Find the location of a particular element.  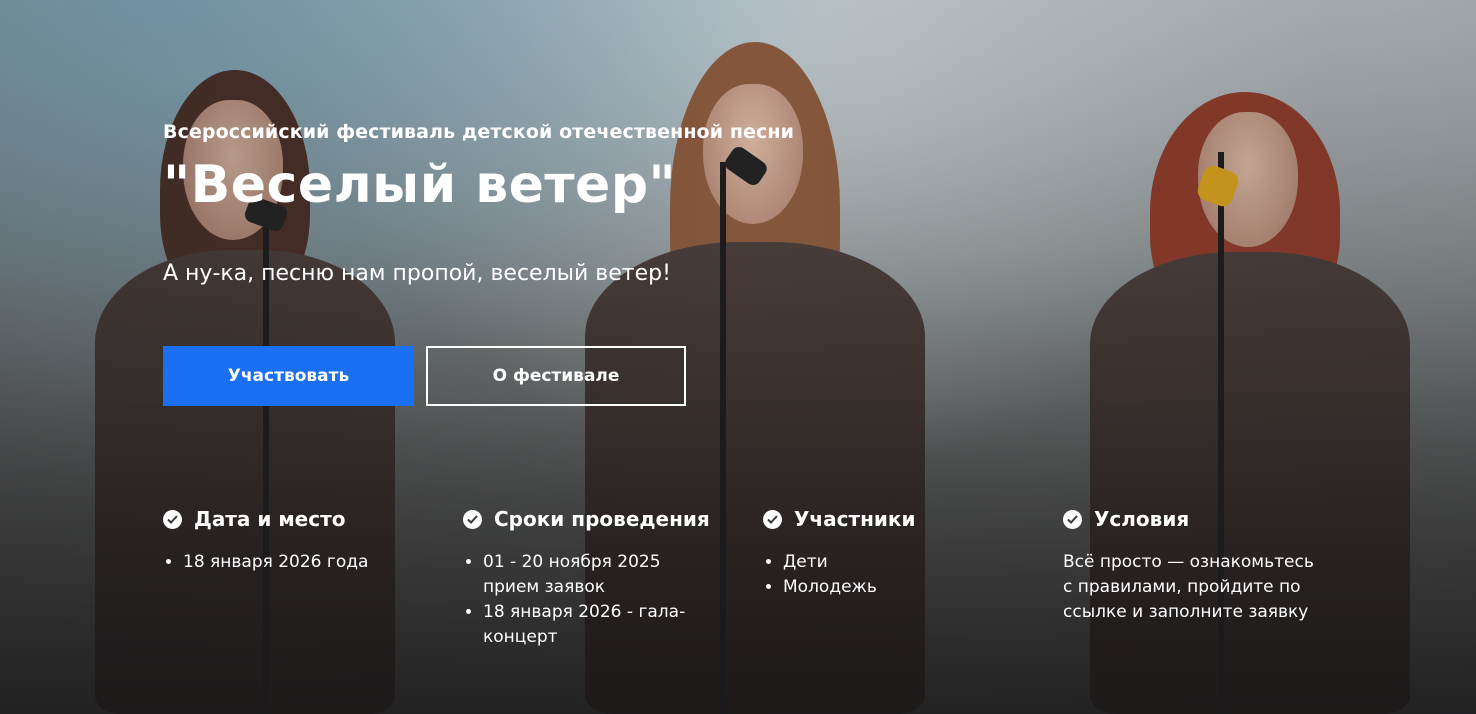

info-heading: Условия is located at coordinates (1142, 519).